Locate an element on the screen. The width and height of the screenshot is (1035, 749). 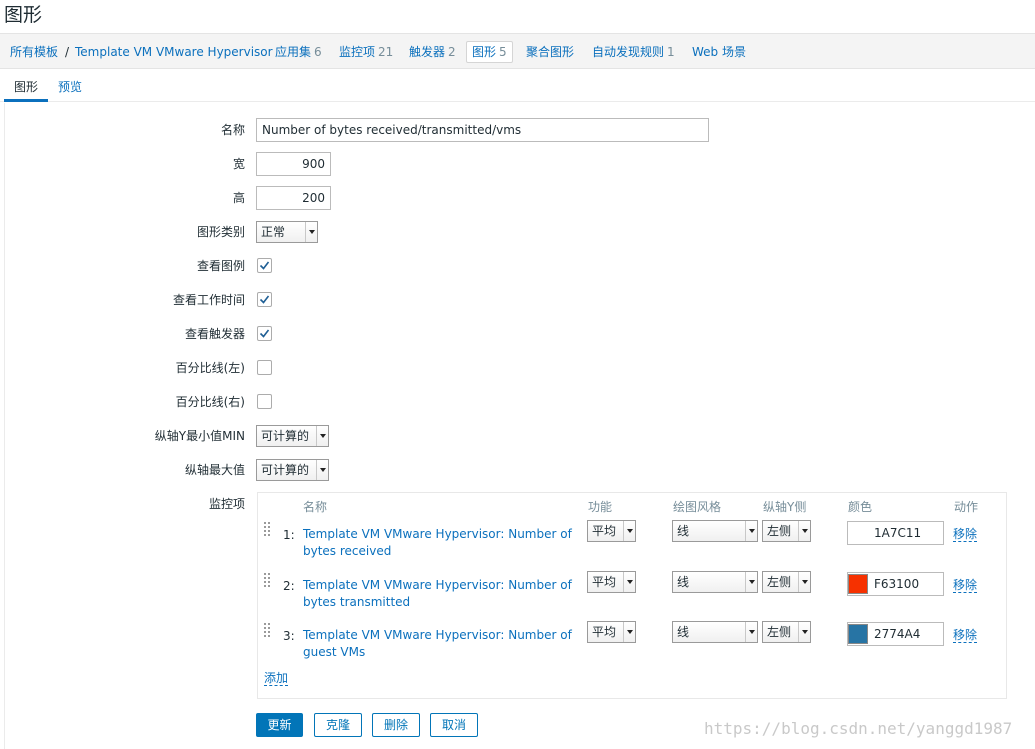
show-triggers-checkbox is located at coordinates (264, 333).